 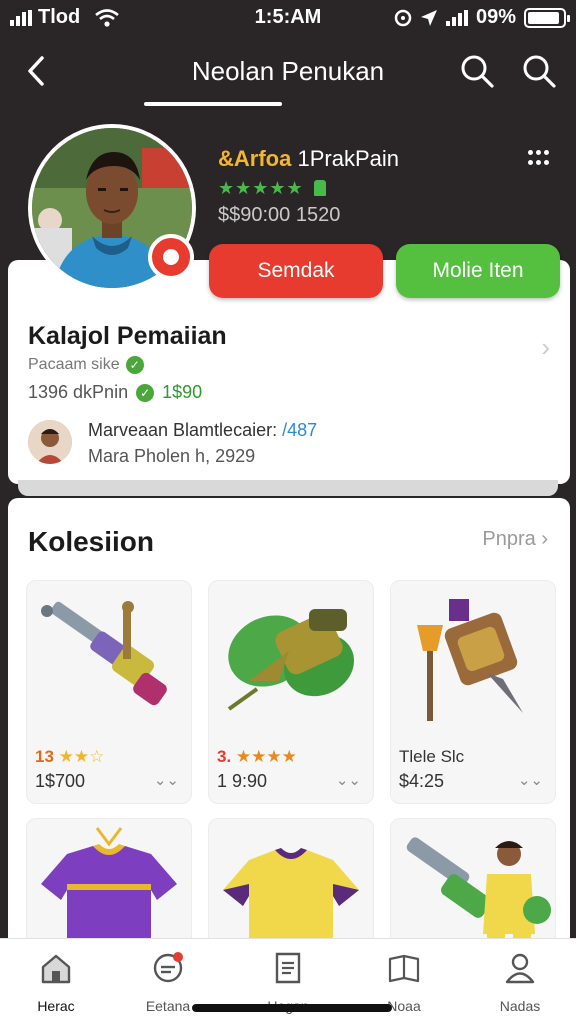 What do you see at coordinates (279, 215) in the screenshot?
I see `seller-price: $$90:00 1520` at bounding box center [279, 215].